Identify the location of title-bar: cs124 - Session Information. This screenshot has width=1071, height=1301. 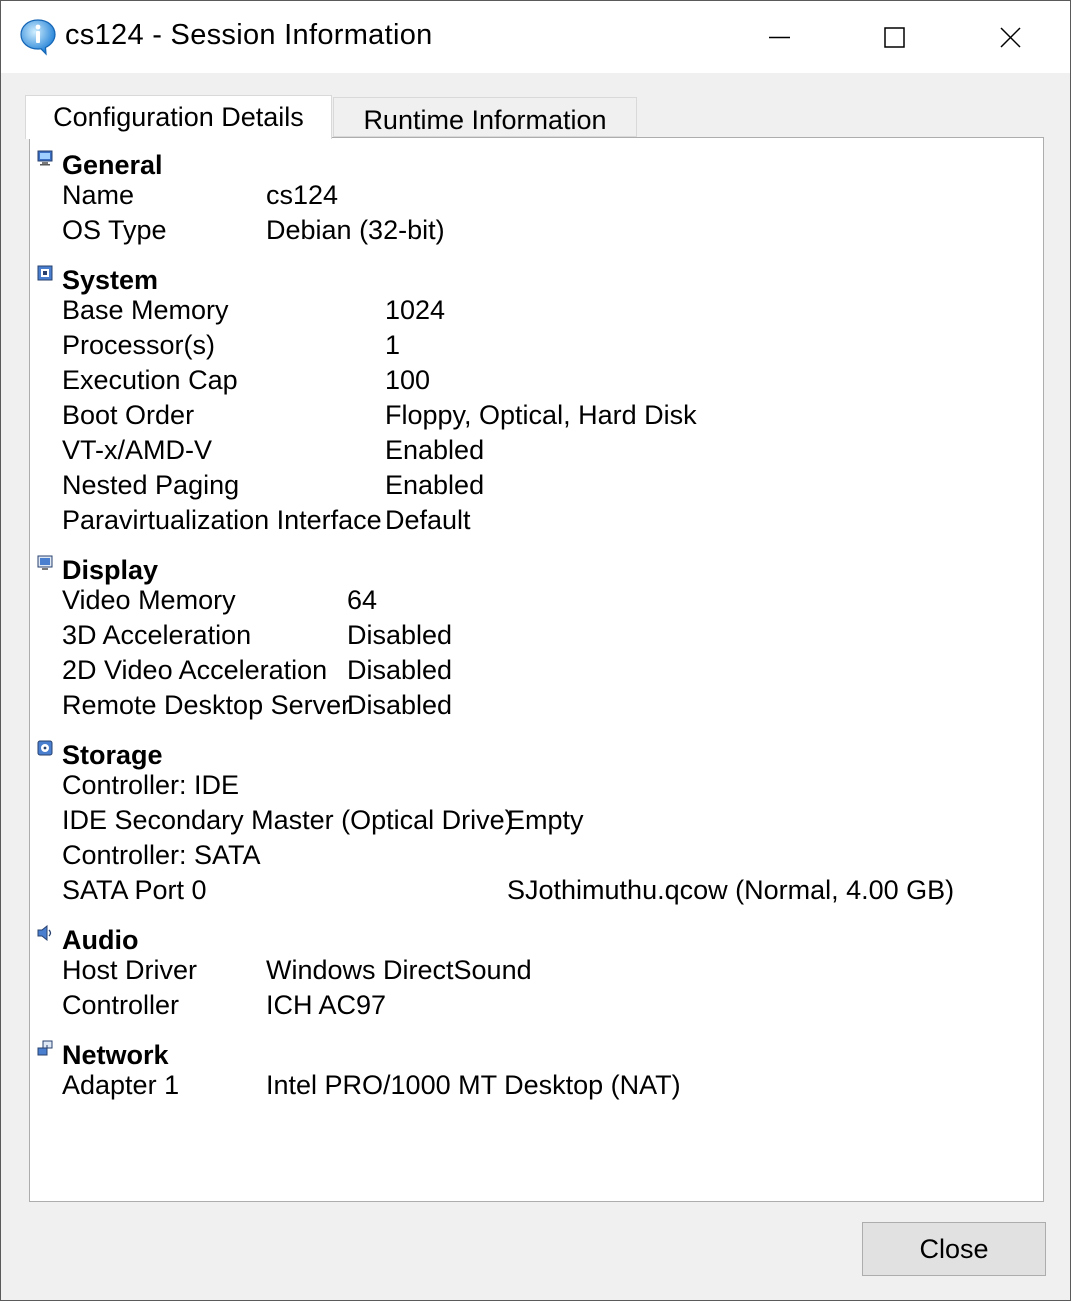
(535, 37).